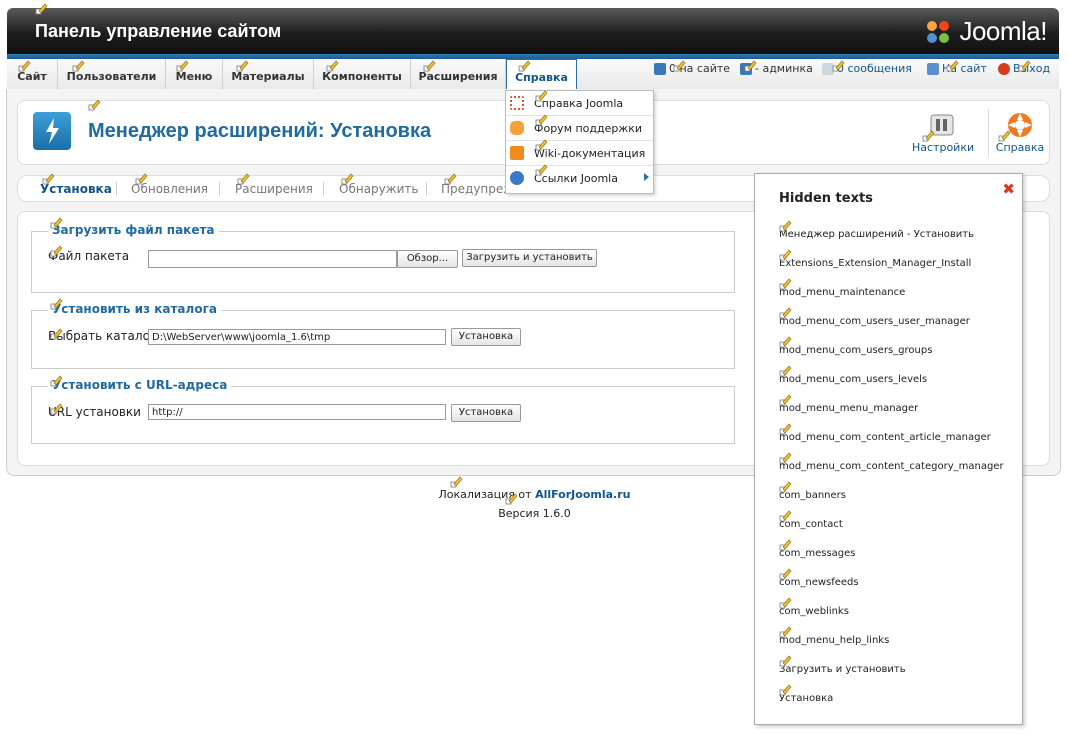 The height and width of the screenshot is (735, 1069). What do you see at coordinates (133, 230) in the screenshot?
I see `upload-legend: Загрузить файл пакета` at bounding box center [133, 230].